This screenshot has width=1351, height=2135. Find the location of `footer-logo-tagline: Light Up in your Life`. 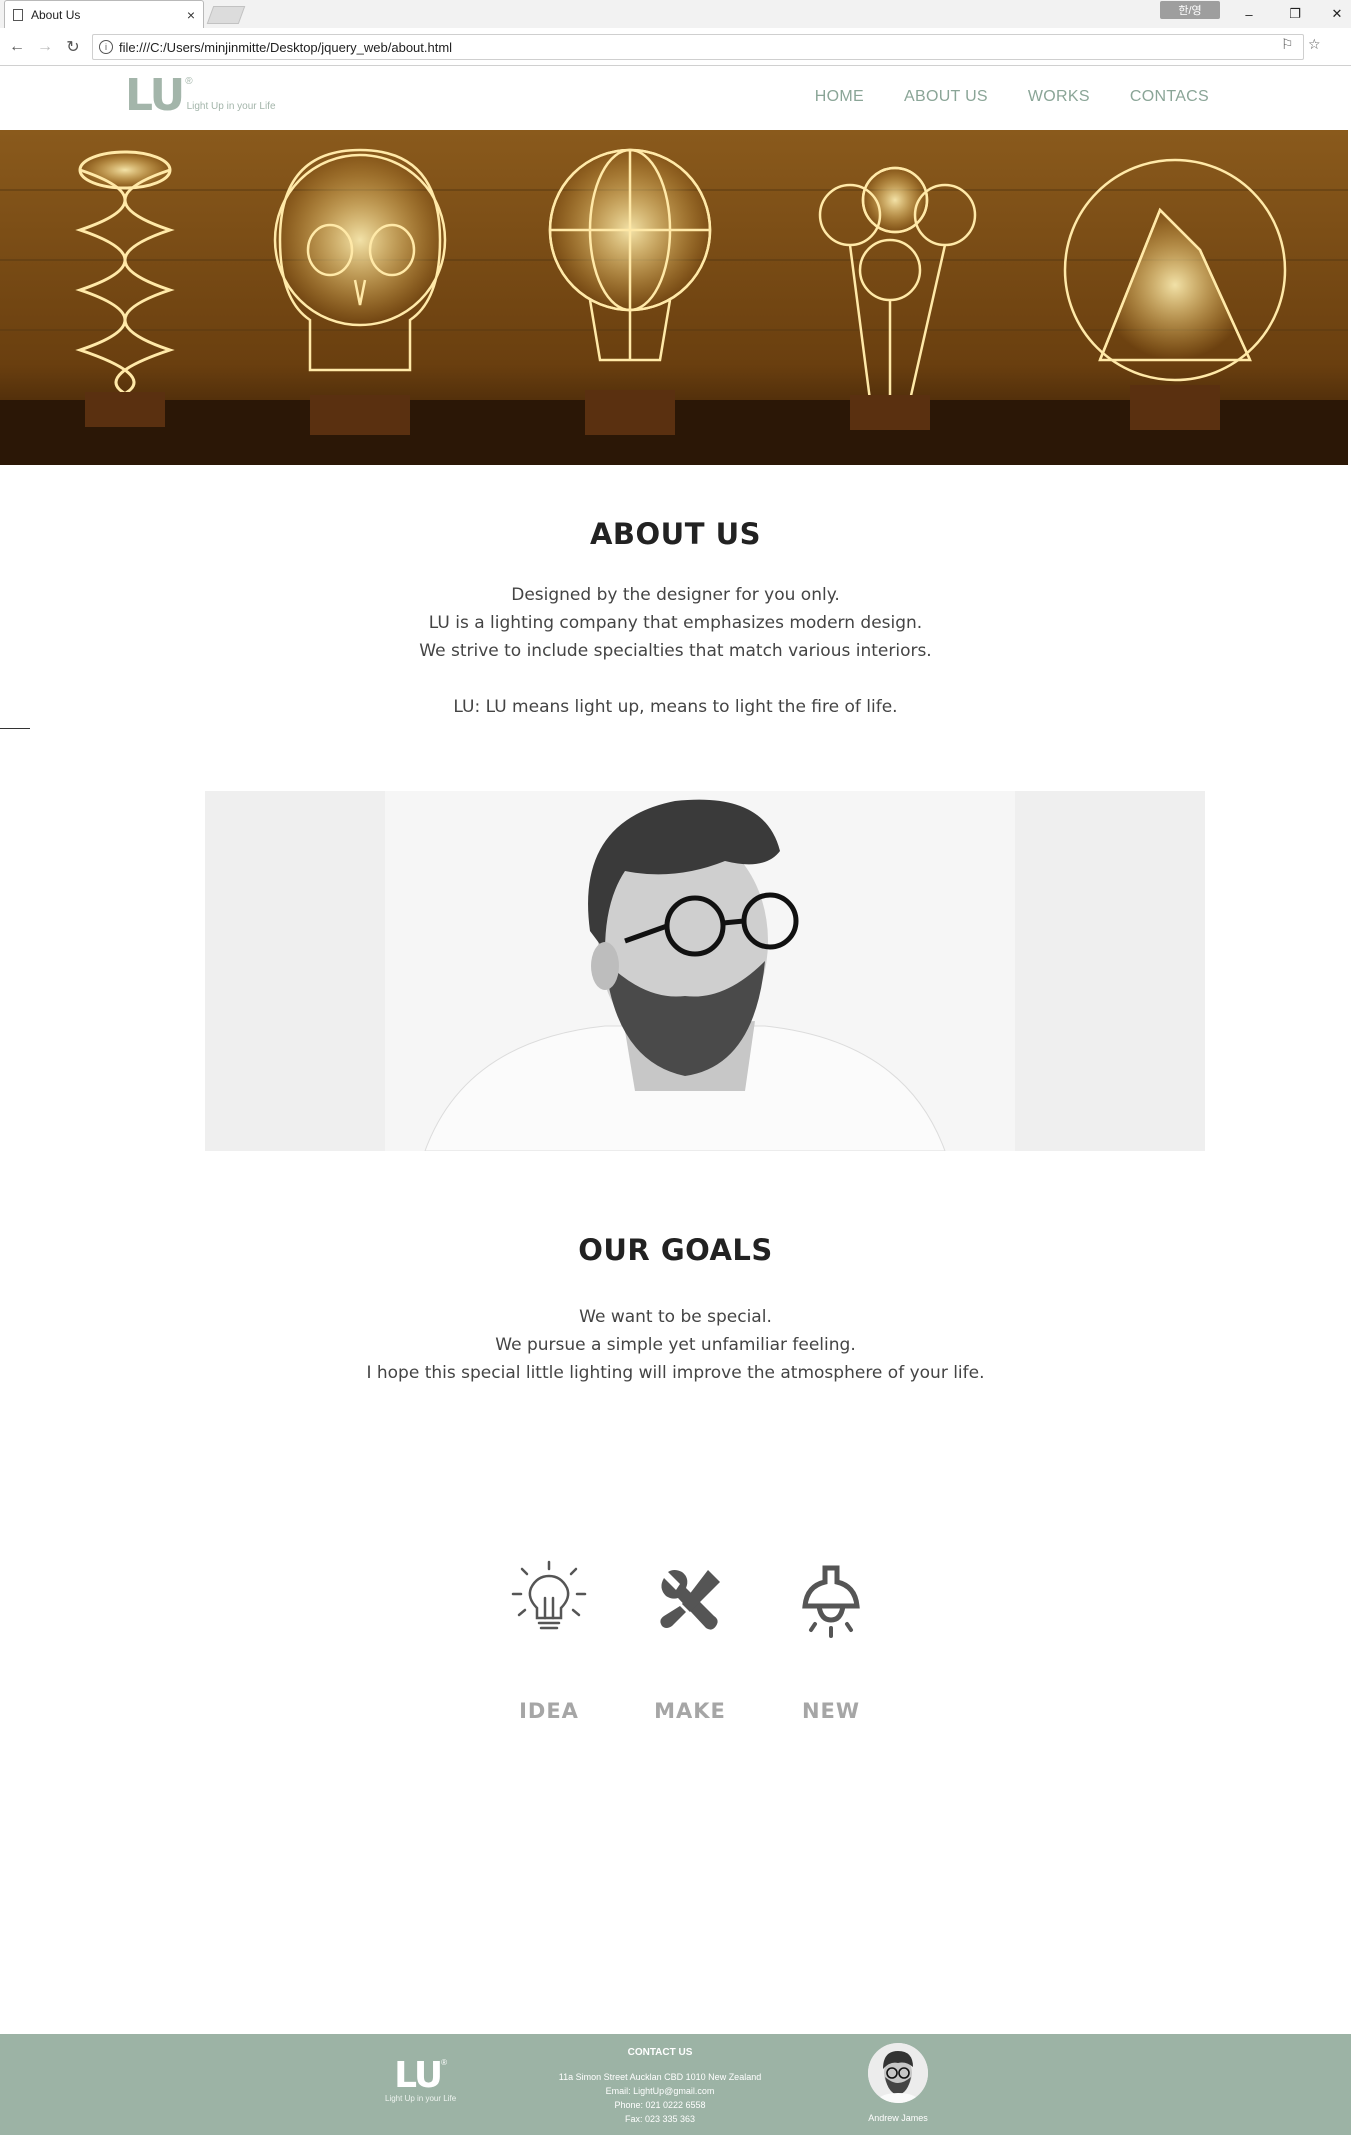

footer-logo-tagline: Light Up in your Life is located at coordinates (421, 2098).